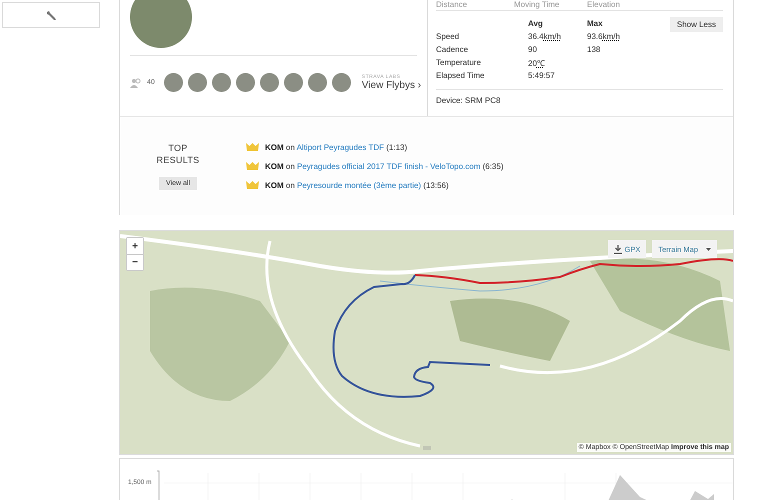 The image size is (759, 500). Describe the element at coordinates (136, 83) in the screenshot. I see `group-icon` at that location.